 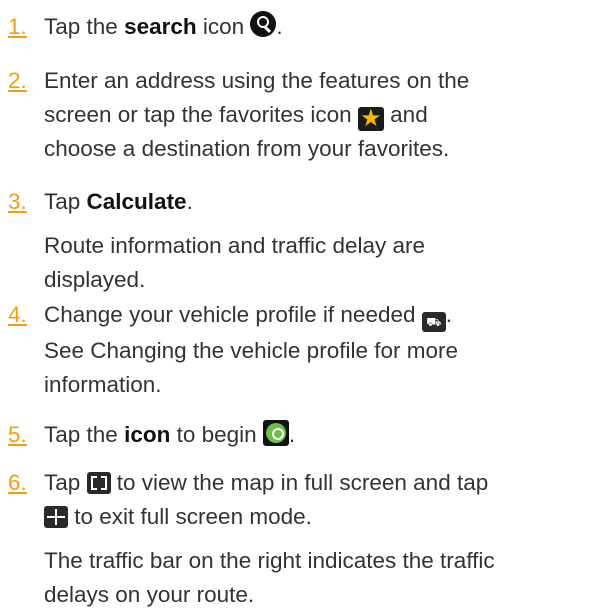 What do you see at coordinates (190, 516) in the screenshot?
I see `step-text: to exit full screen mode.` at bounding box center [190, 516].